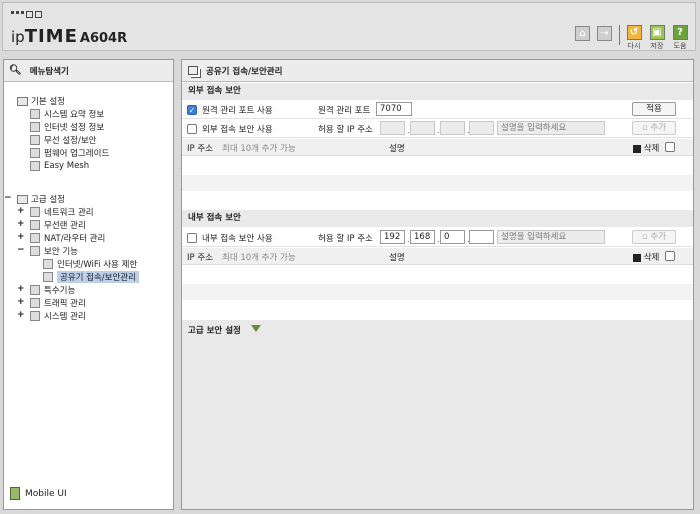 The height and width of the screenshot is (514, 700). I want to click on tree-advanced-settings: − 고급 설정, so click(34, 199).